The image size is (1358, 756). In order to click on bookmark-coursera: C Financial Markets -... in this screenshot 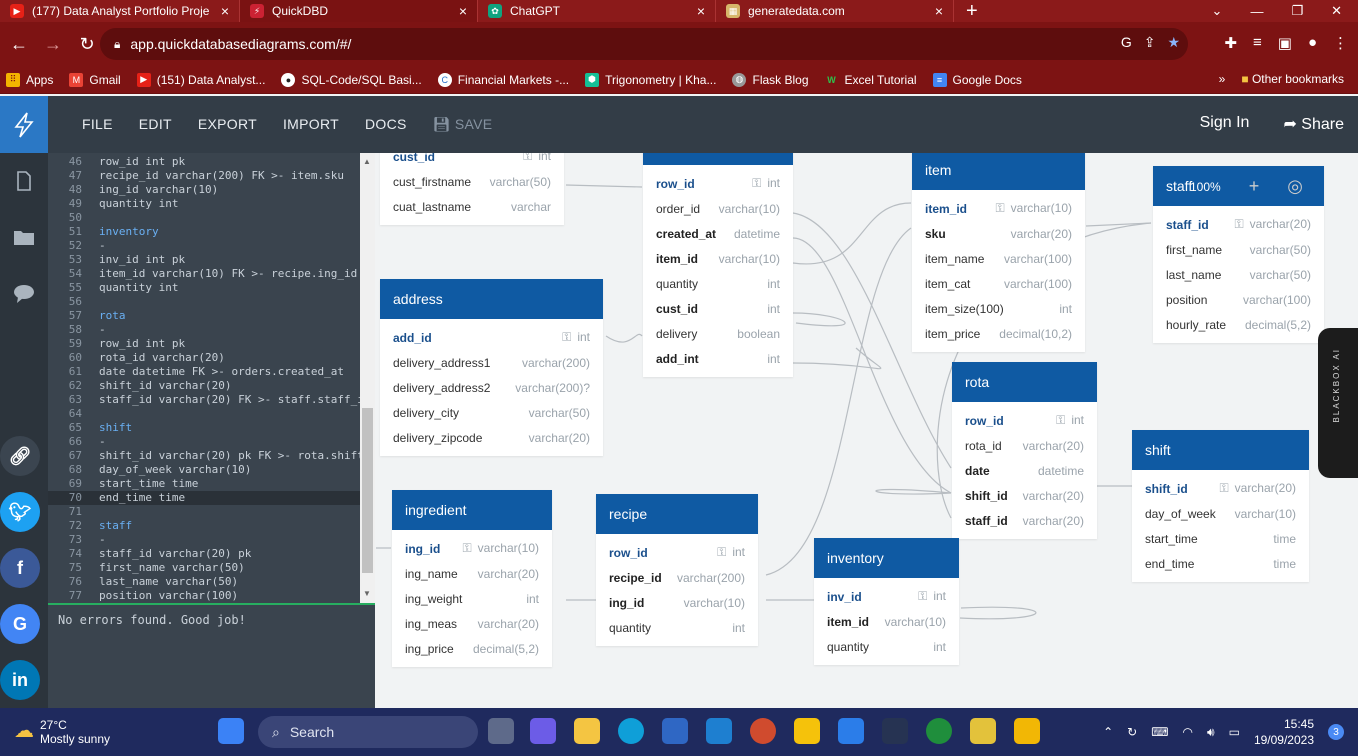, I will do `click(503, 79)`.